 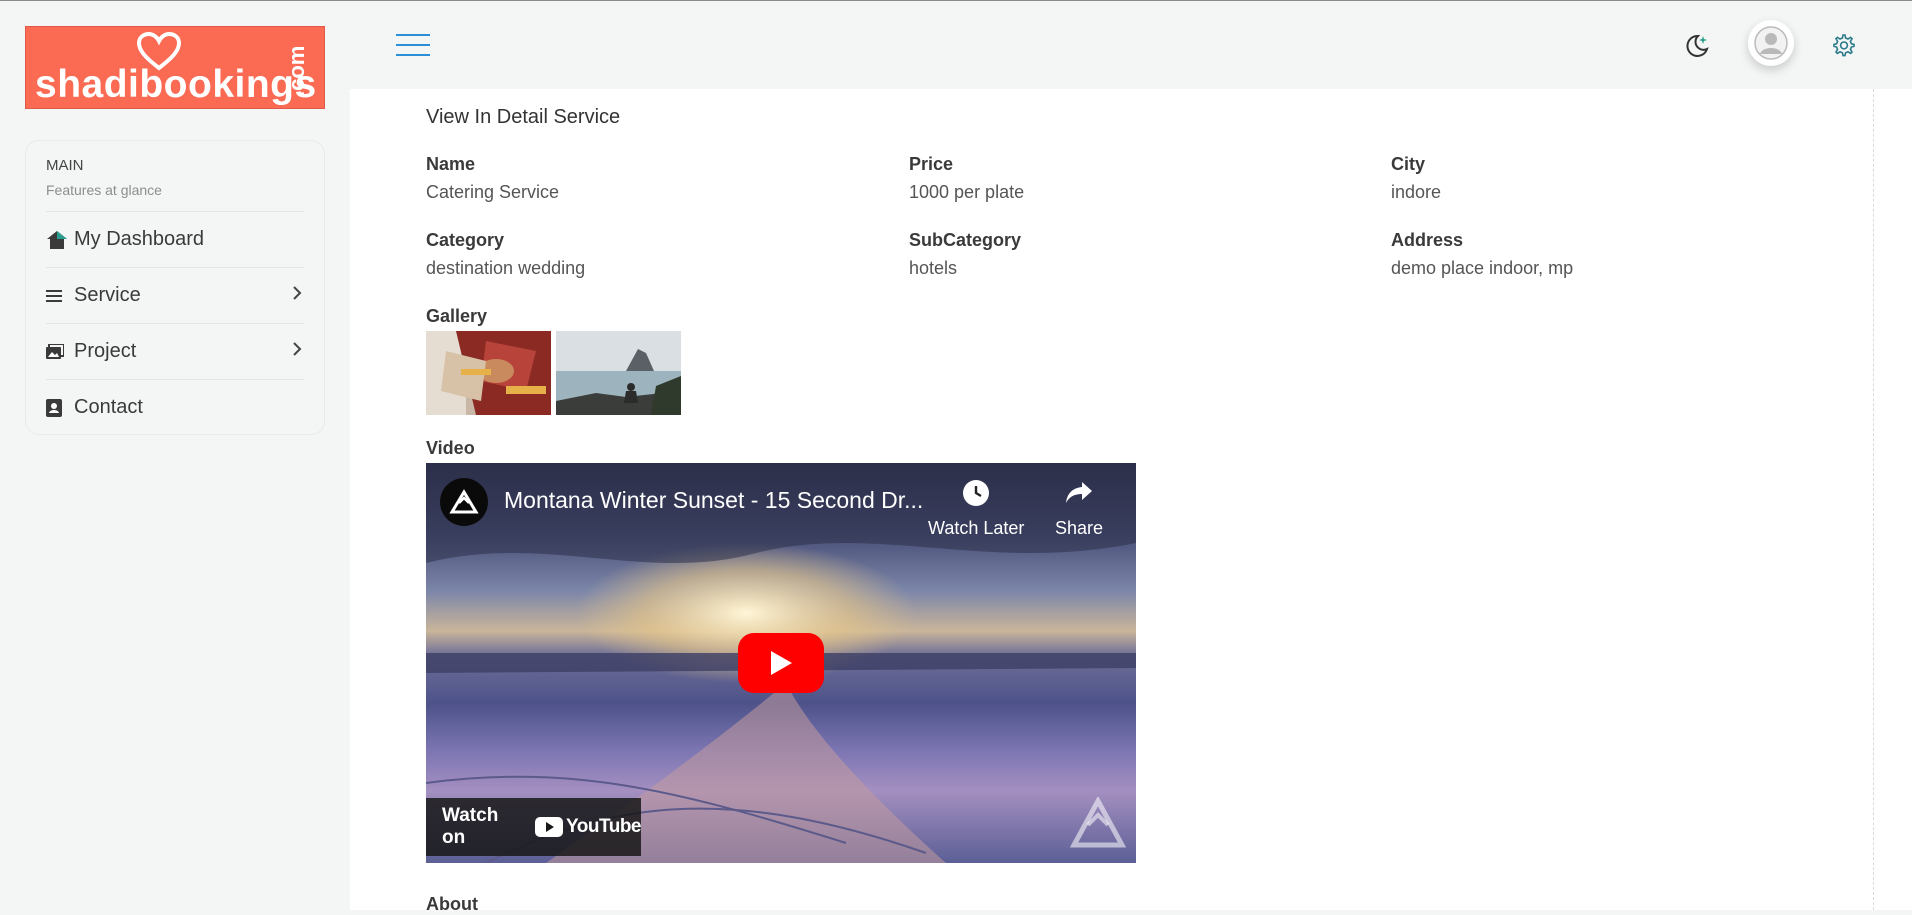 I want to click on youtube-play-icon, so click(x=549, y=827).